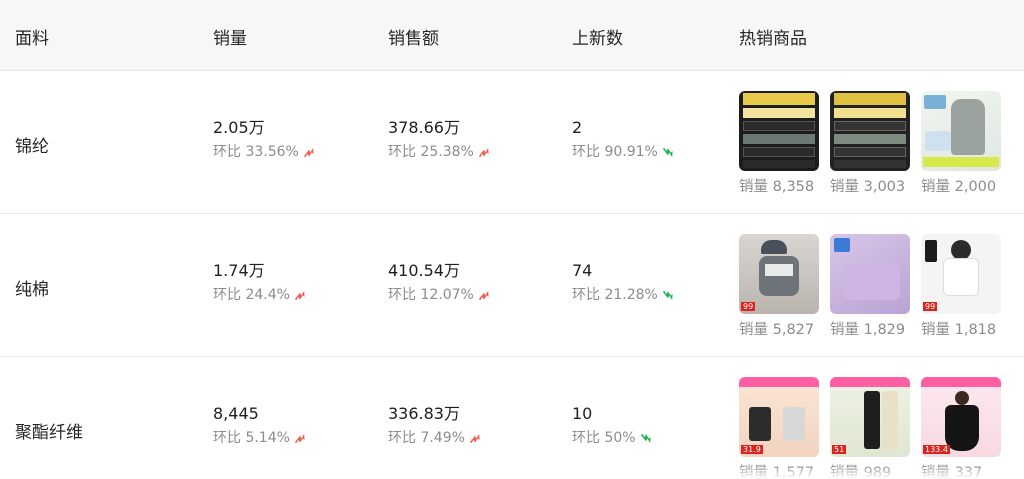  Describe the element at coordinates (424, 127) in the screenshot. I see `sales-amount-value: 378.66万` at that location.